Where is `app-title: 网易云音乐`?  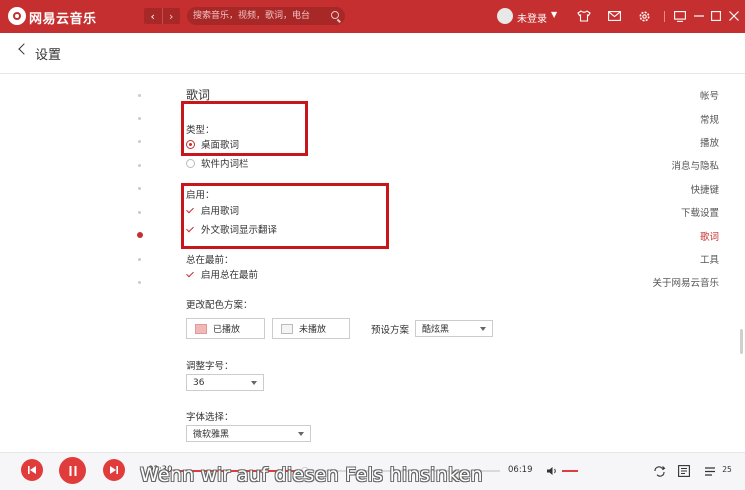
app-title: 网易云音乐 is located at coordinates (63, 19).